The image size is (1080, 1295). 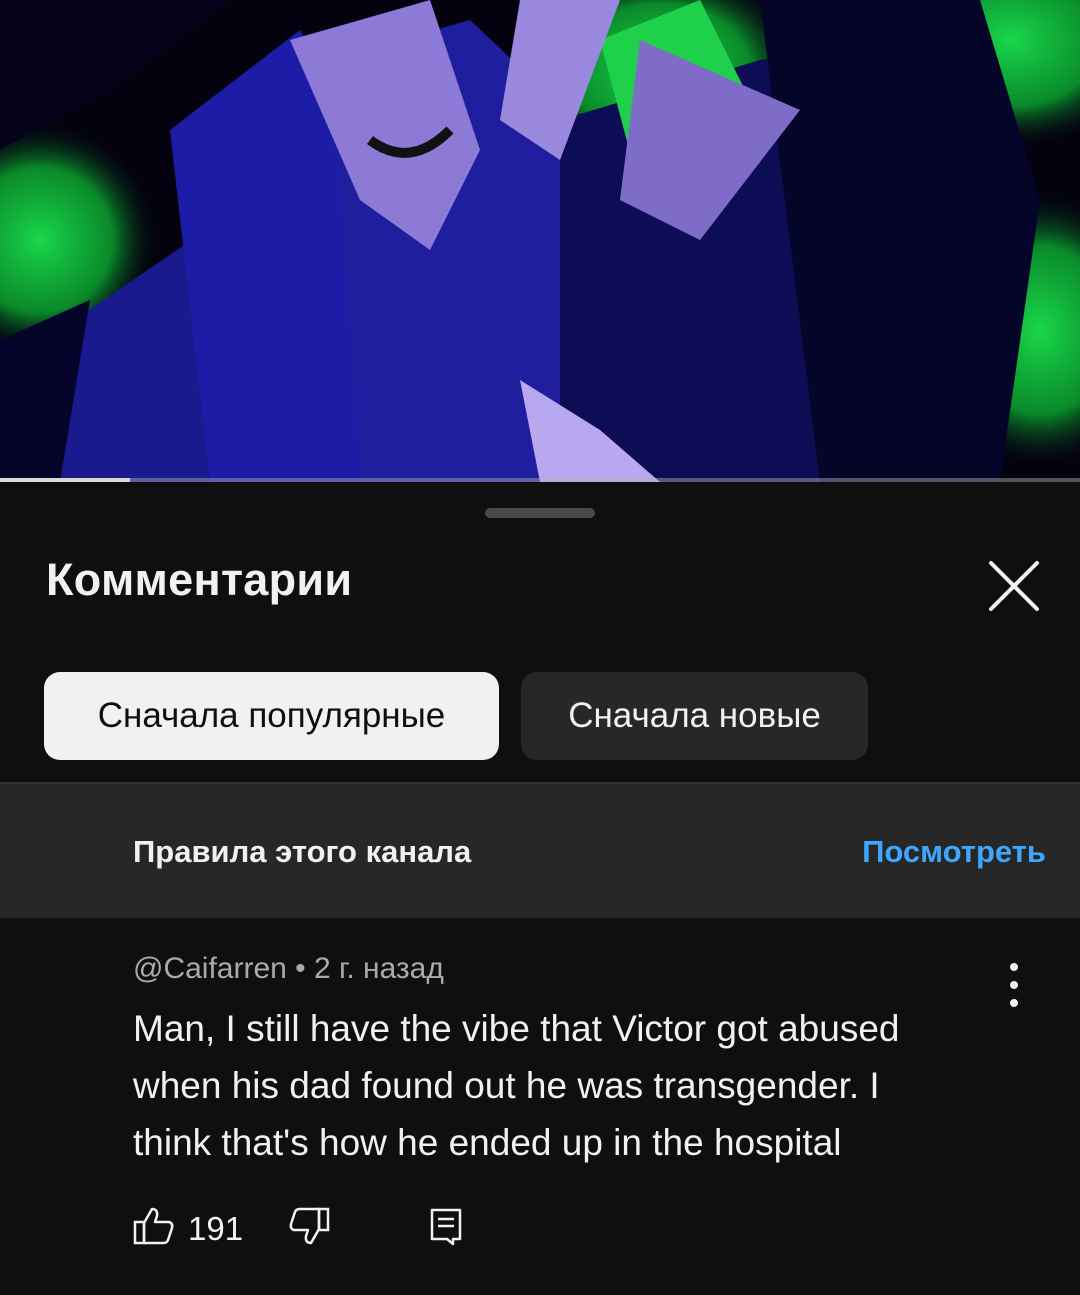 I want to click on comment-actions: 191, so click(x=333, y=1229).